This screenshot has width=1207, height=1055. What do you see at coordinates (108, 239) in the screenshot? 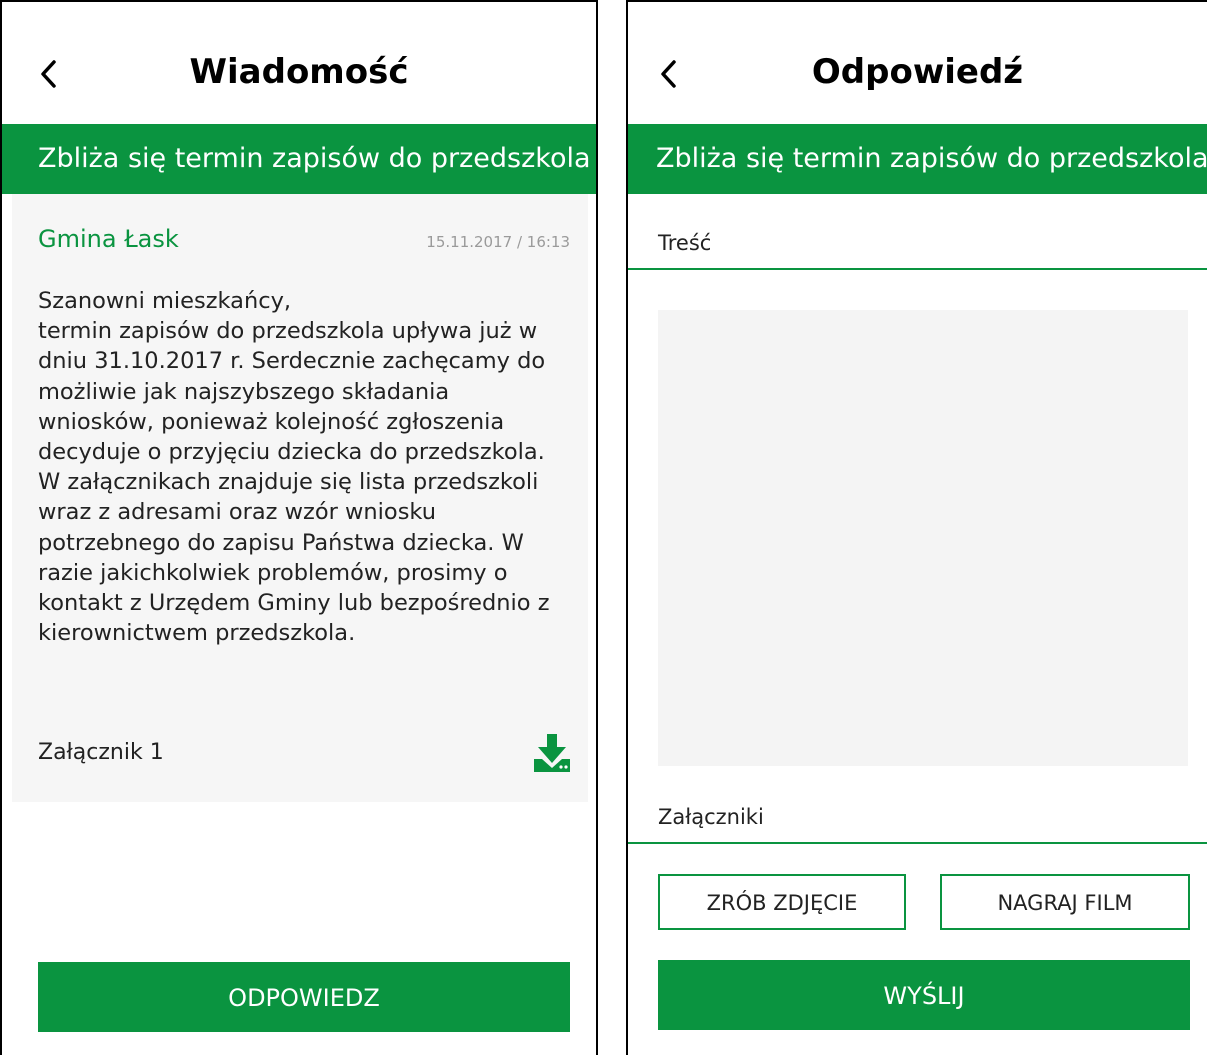
I see `message-sender: Gmina Łask` at bounding box center [108, 239].